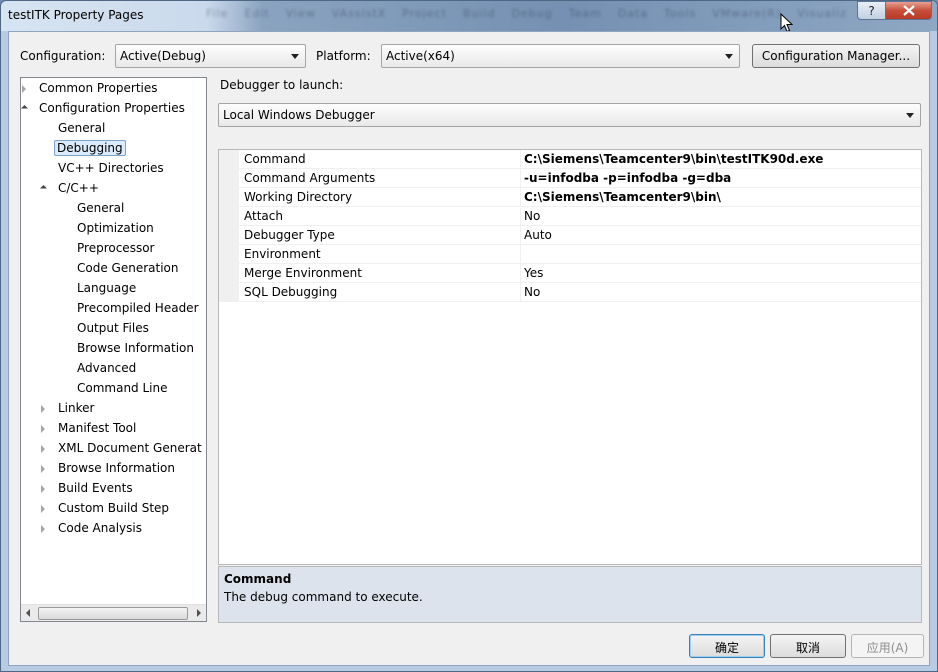 The height and width of the screenshot is (672, 938). What do you see at coordinates (359, 13) in the screenshot?
I see `background-menu-item: VAssistX` at bounding box center [359, 13].